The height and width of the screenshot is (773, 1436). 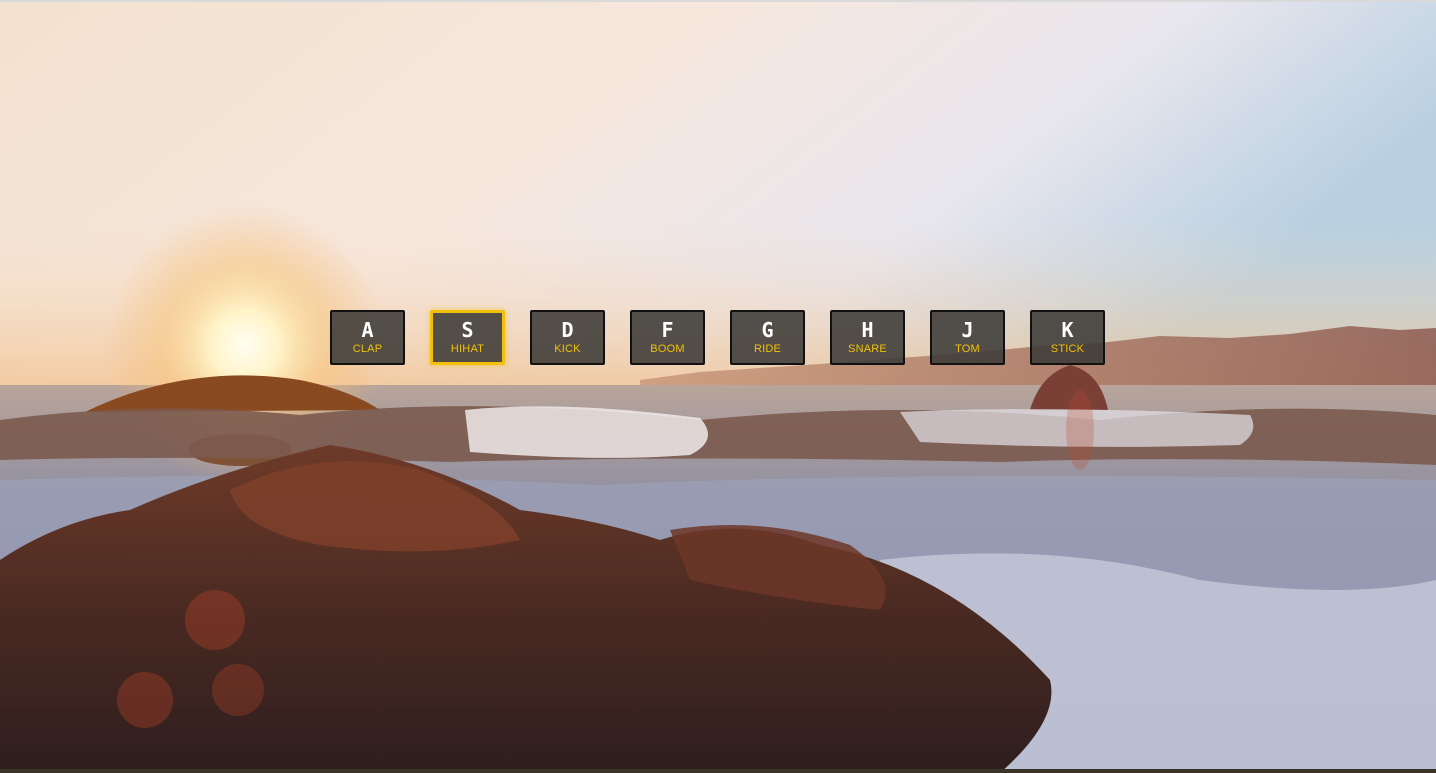 What do you see at coordinates (967, 329) in the screenshot?
I see `key-letter: J` at bounding box center [967, 329].